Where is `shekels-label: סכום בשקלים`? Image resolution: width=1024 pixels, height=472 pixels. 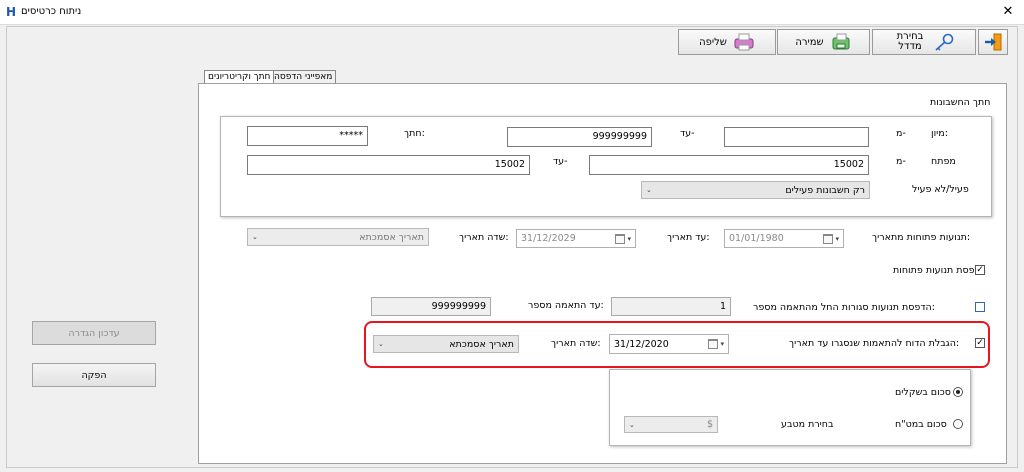 shekels-label: סכום בשקלים is located at coordinates (923, 392).